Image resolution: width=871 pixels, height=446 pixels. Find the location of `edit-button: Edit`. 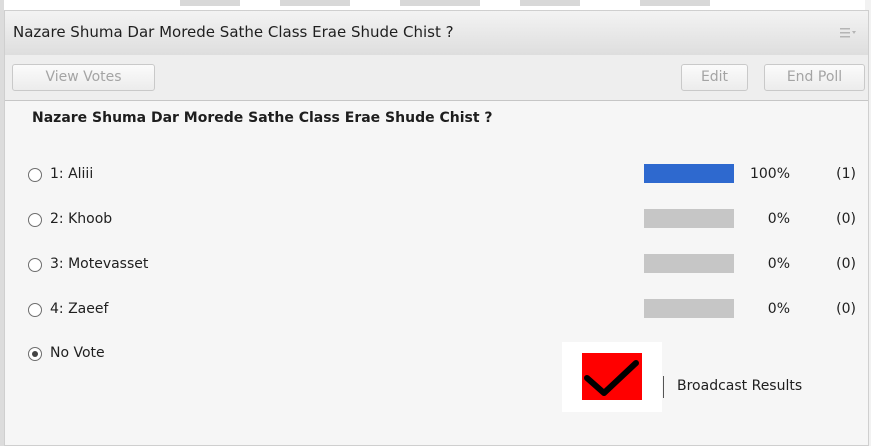

edit-button: Edit is located at coordinates (714, 77).